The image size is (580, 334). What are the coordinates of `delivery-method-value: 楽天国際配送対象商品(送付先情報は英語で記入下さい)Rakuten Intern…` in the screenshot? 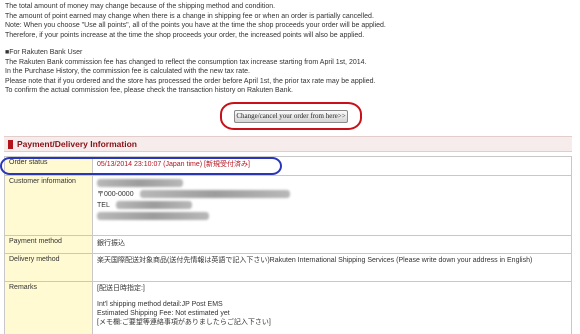 It's located at (332, 267).